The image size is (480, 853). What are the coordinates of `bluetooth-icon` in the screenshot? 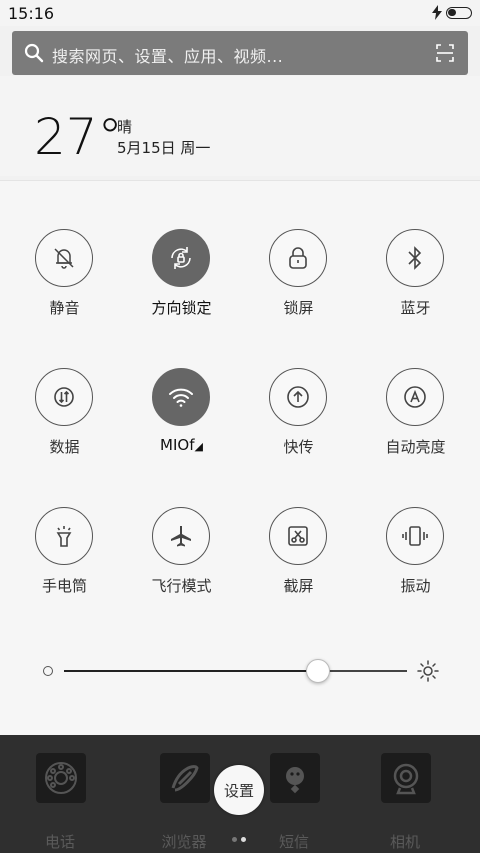 It's located at (415, 258).